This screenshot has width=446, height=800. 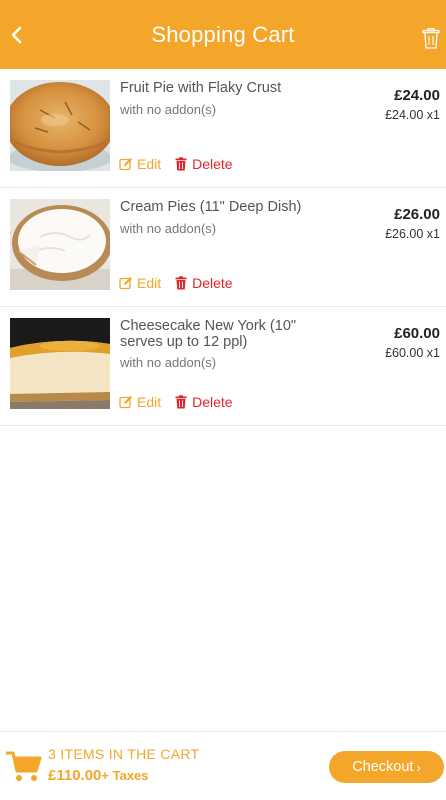 What do you see at coordinates (383, 767) in the screenshot?
I see `checkout-label: Checkout` at bounding box center [383, 767].